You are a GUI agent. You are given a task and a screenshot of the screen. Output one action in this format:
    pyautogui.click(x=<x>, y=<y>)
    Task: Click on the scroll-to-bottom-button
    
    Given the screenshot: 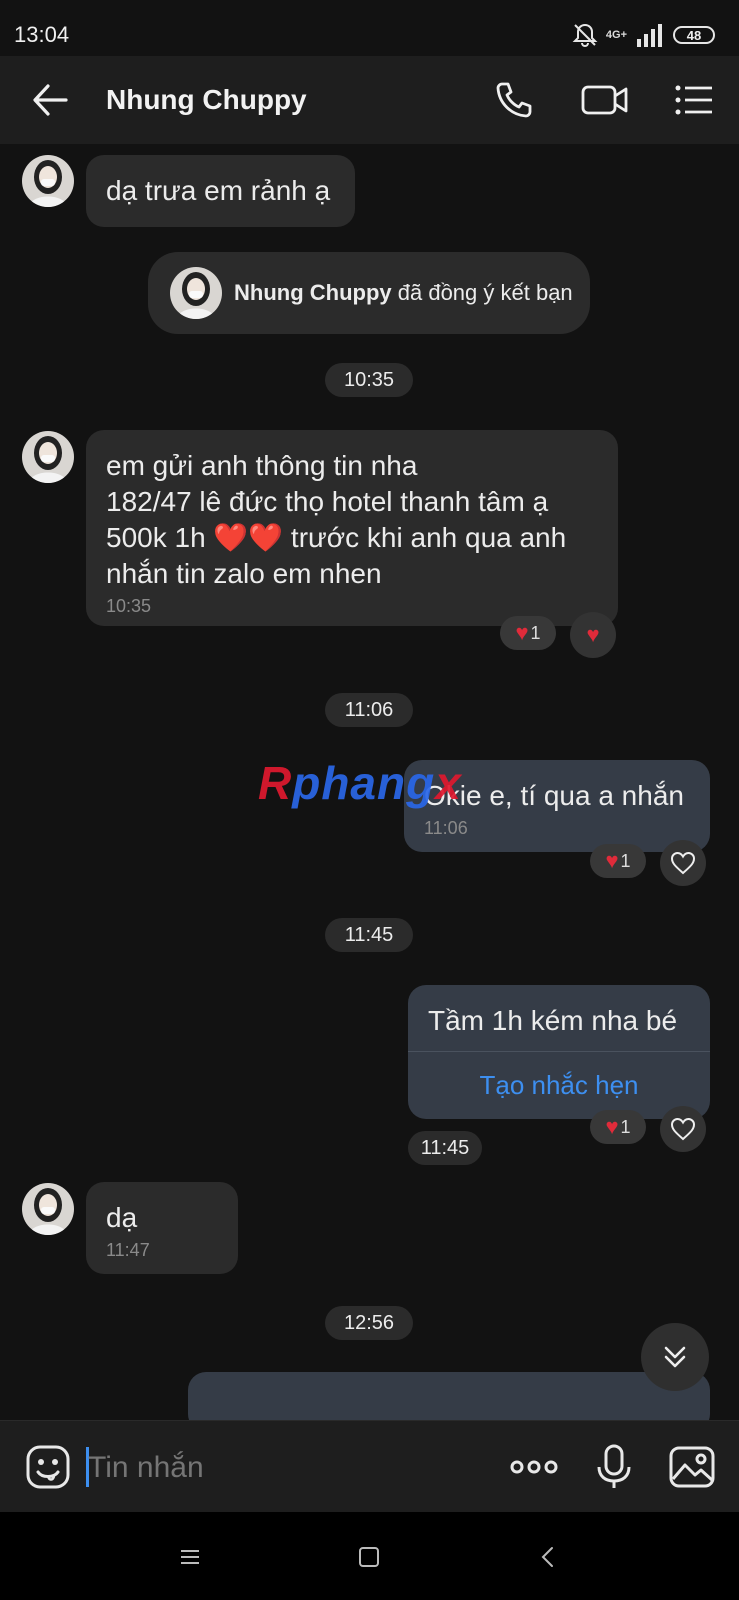 What is the action you would take?
    pyautogui.click(x=675, y=1357)
    